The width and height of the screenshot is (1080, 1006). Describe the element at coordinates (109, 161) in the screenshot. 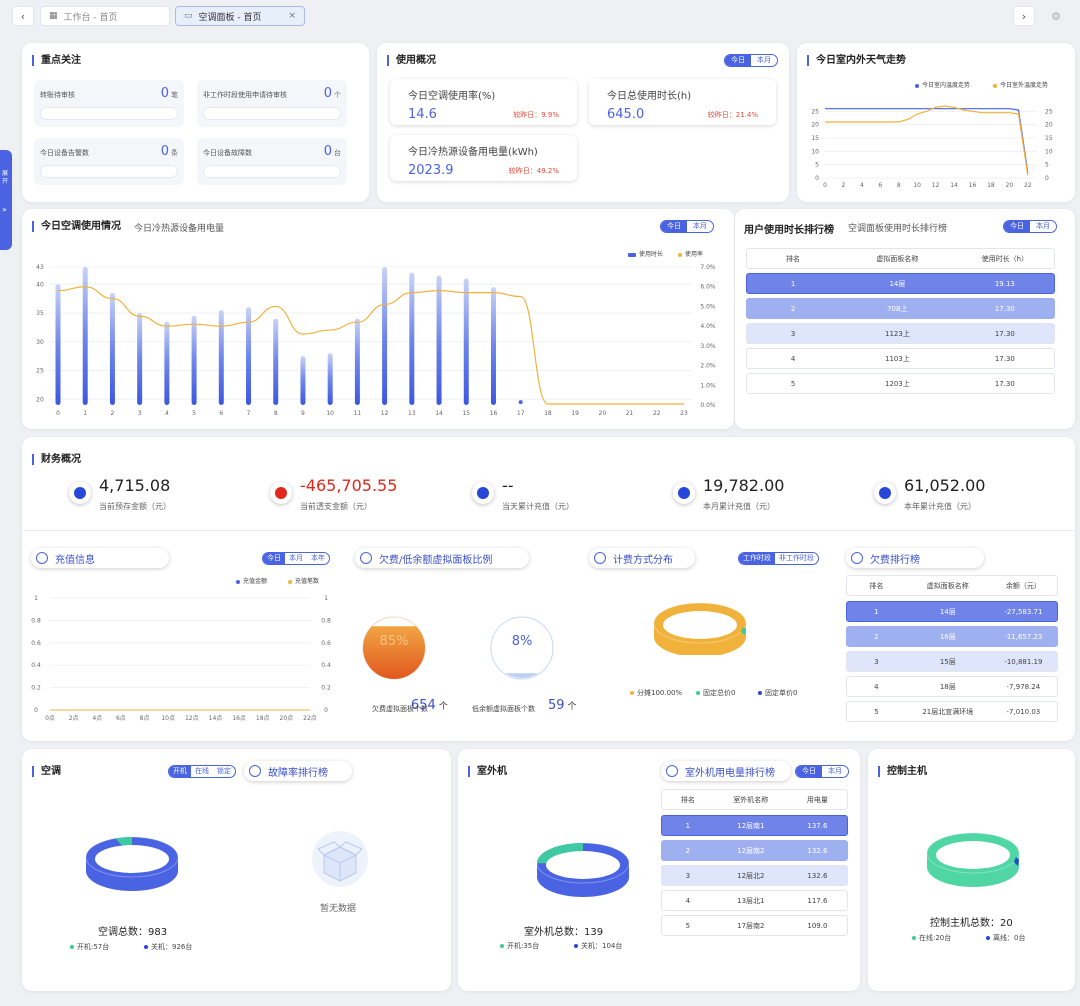

I see `focus-item-alarm: 今日设备告警数 0条` at that location.